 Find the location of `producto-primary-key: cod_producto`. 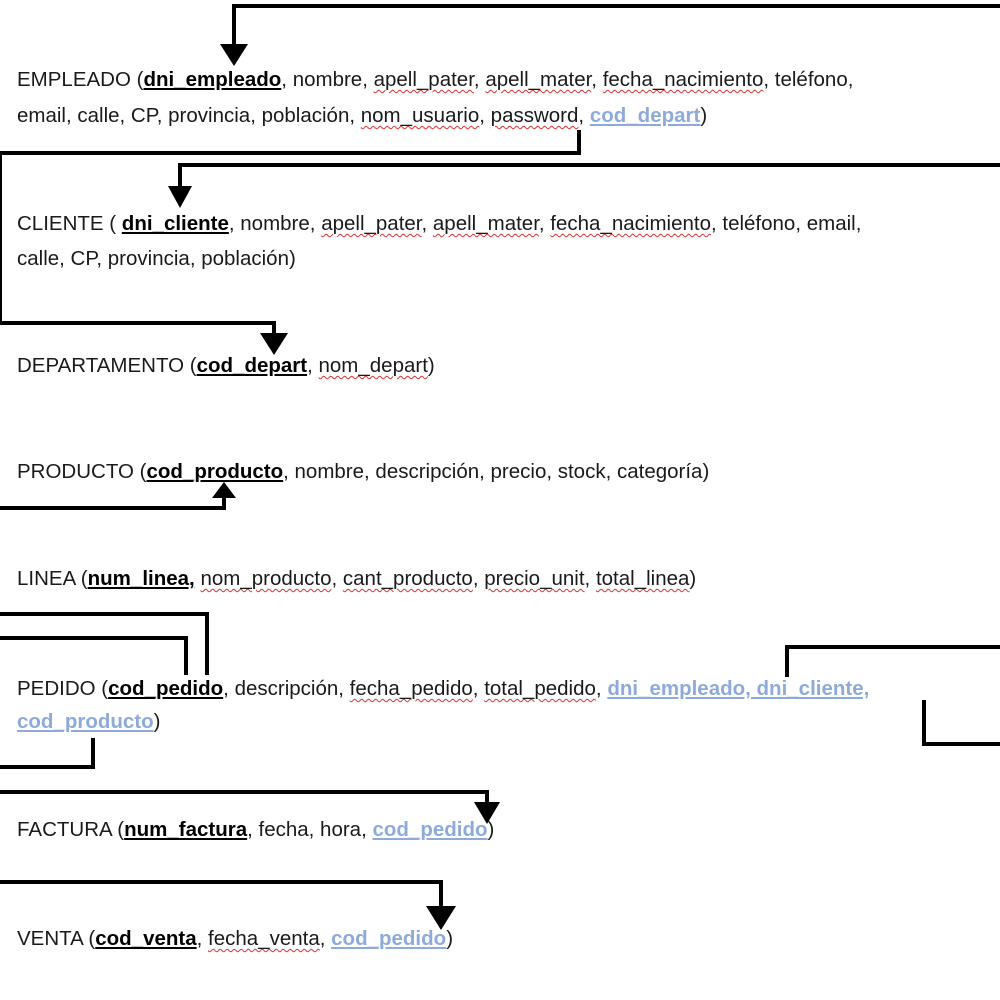

producto-primary-key: cod_producto is located at coordinates (215, 471).